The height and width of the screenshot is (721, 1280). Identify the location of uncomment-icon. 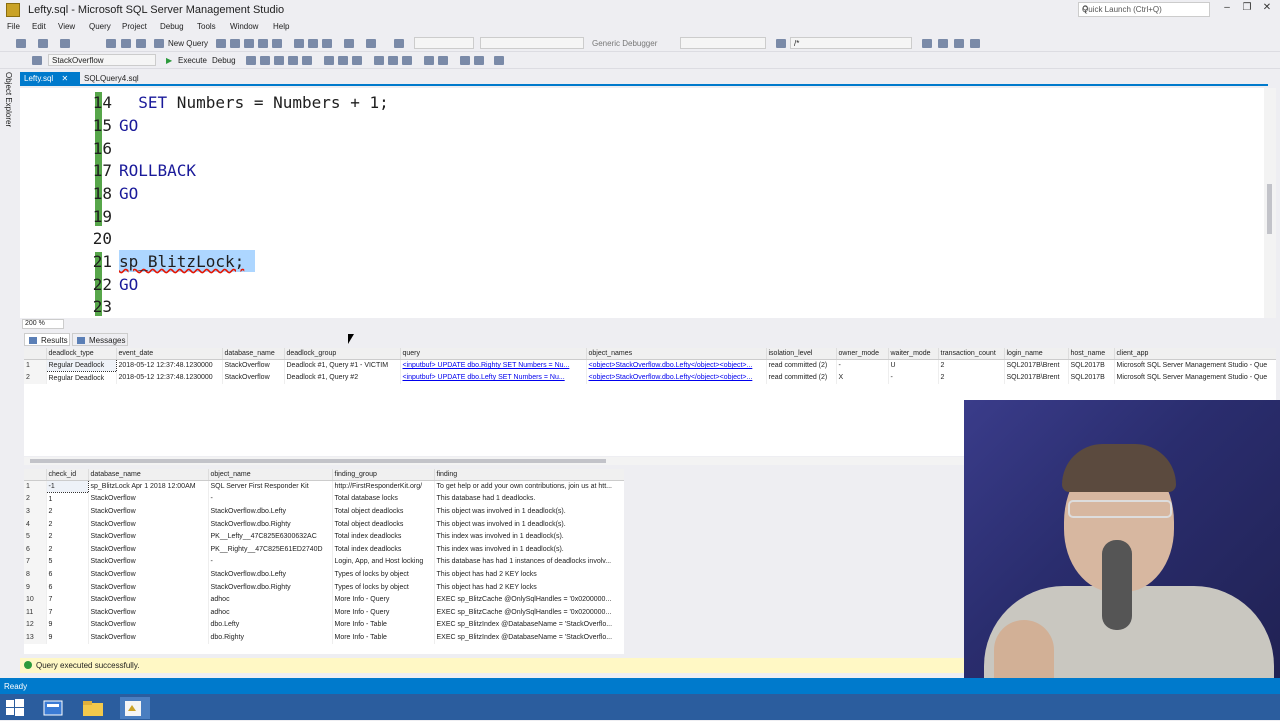
(443, 60).